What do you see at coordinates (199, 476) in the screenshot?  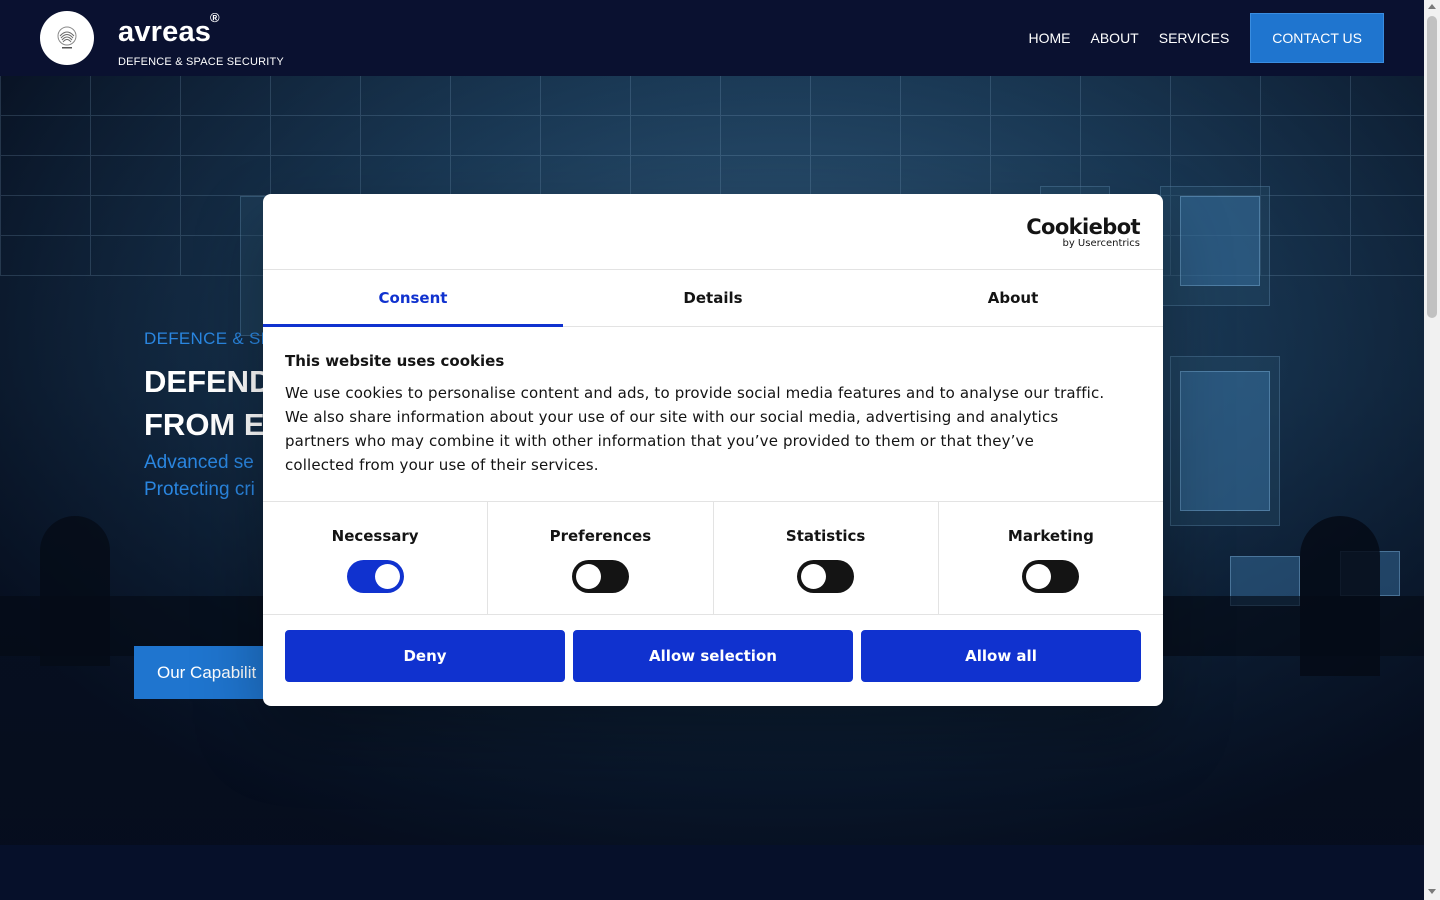 I see `hero-subtitle: Advanced se Protecting cri` at bounding box center [199, 476].